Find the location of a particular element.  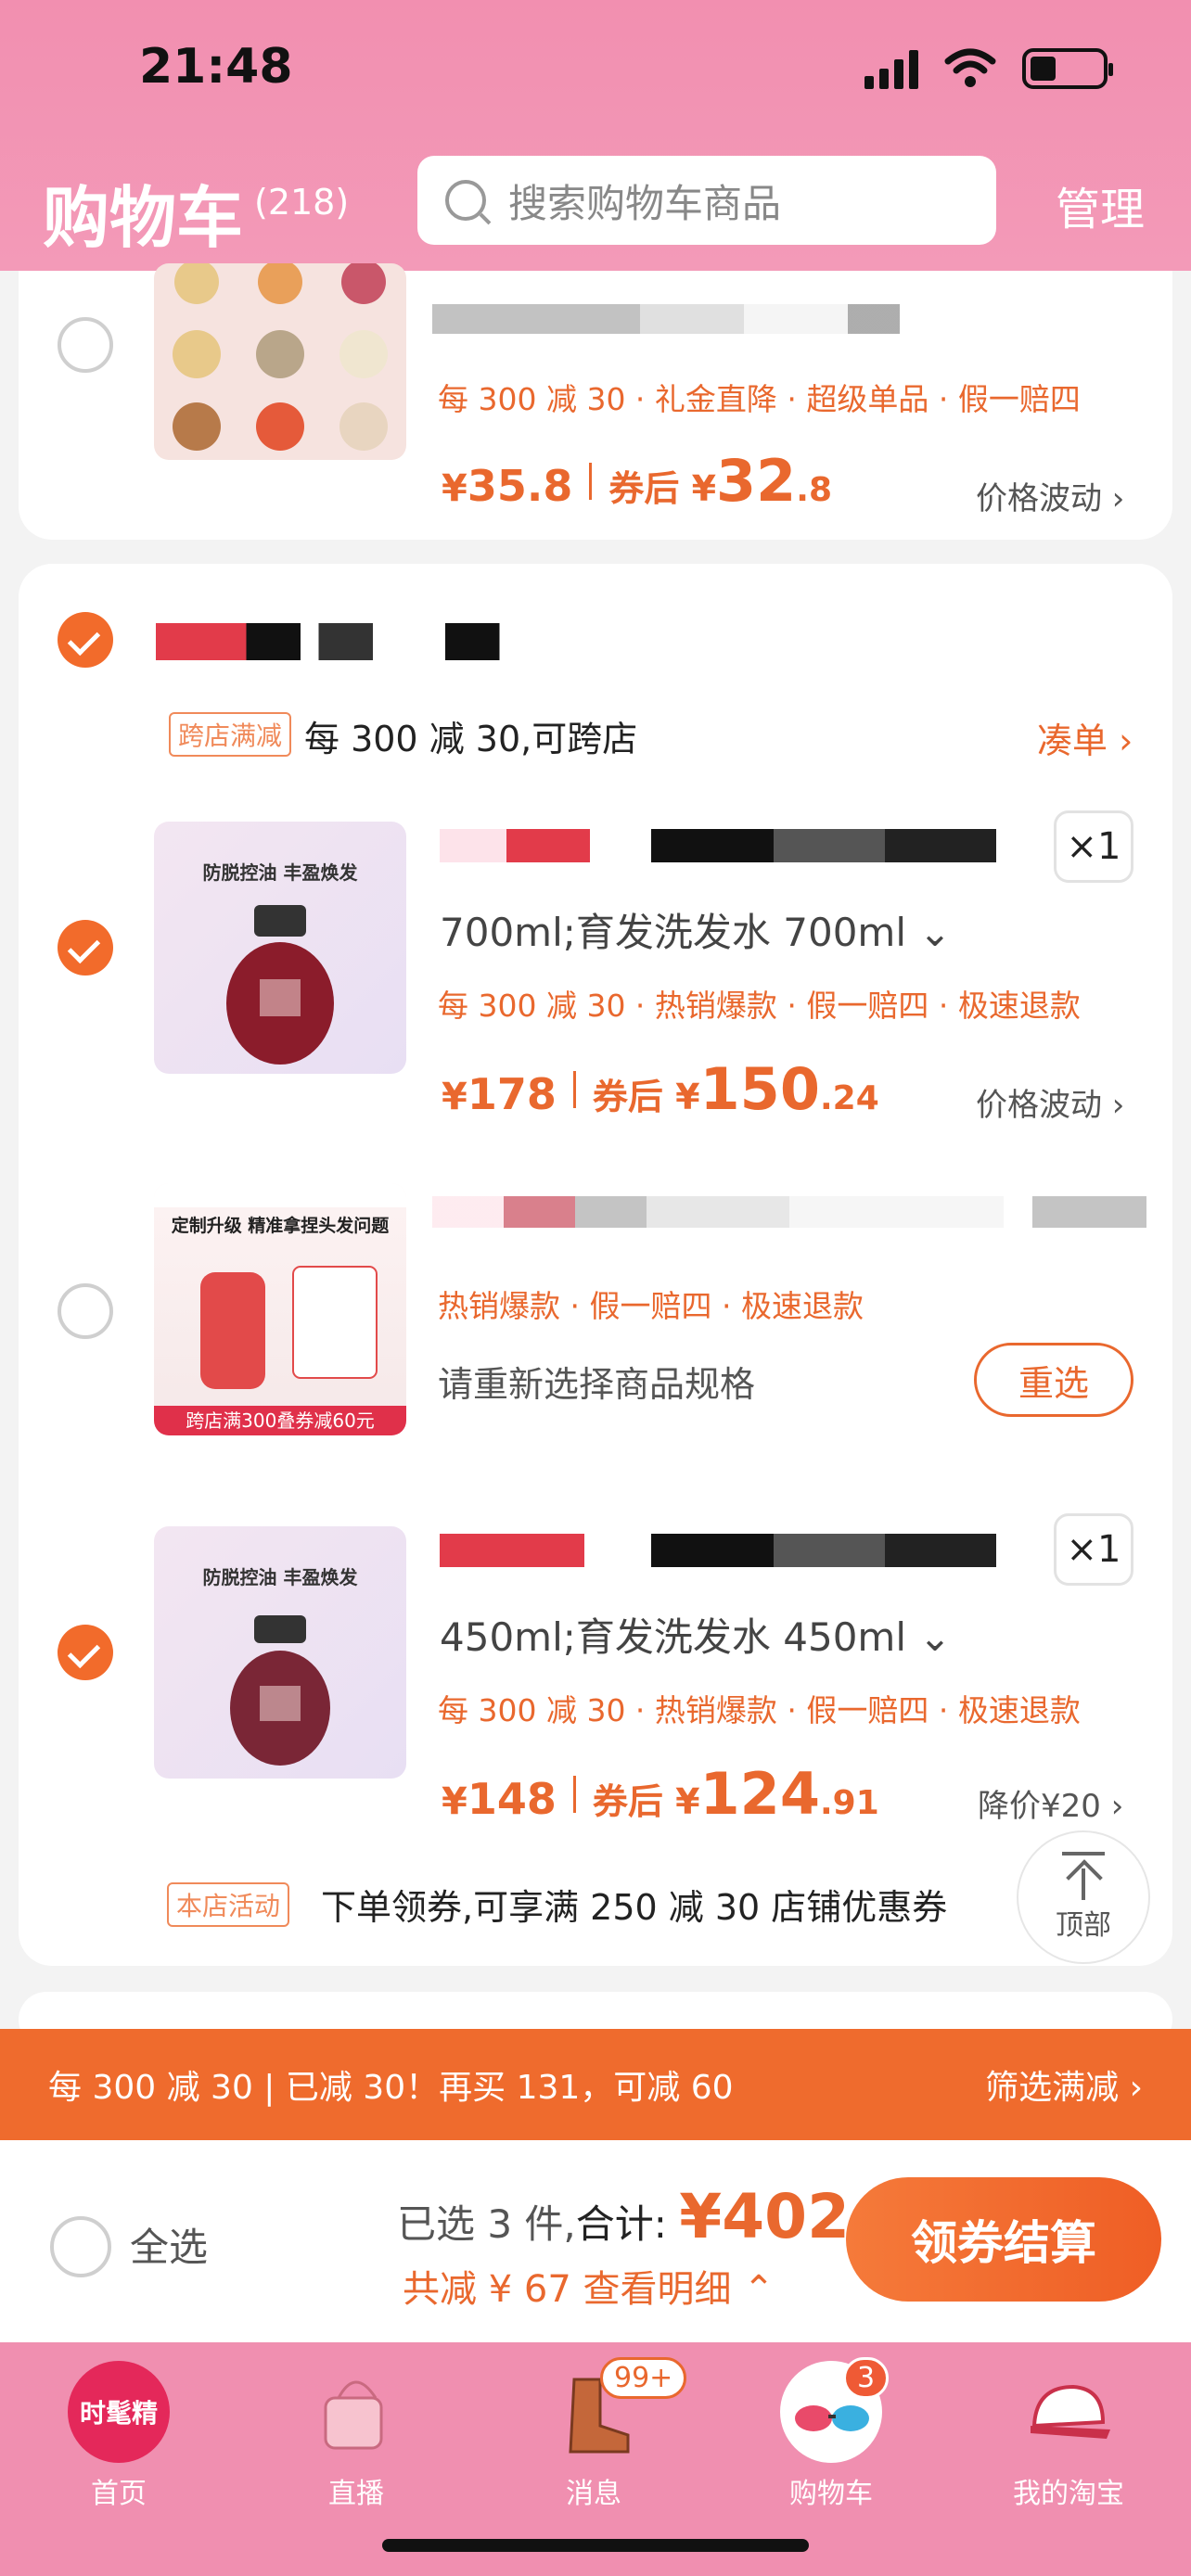

status-icons is located at coordinates (988, 68).